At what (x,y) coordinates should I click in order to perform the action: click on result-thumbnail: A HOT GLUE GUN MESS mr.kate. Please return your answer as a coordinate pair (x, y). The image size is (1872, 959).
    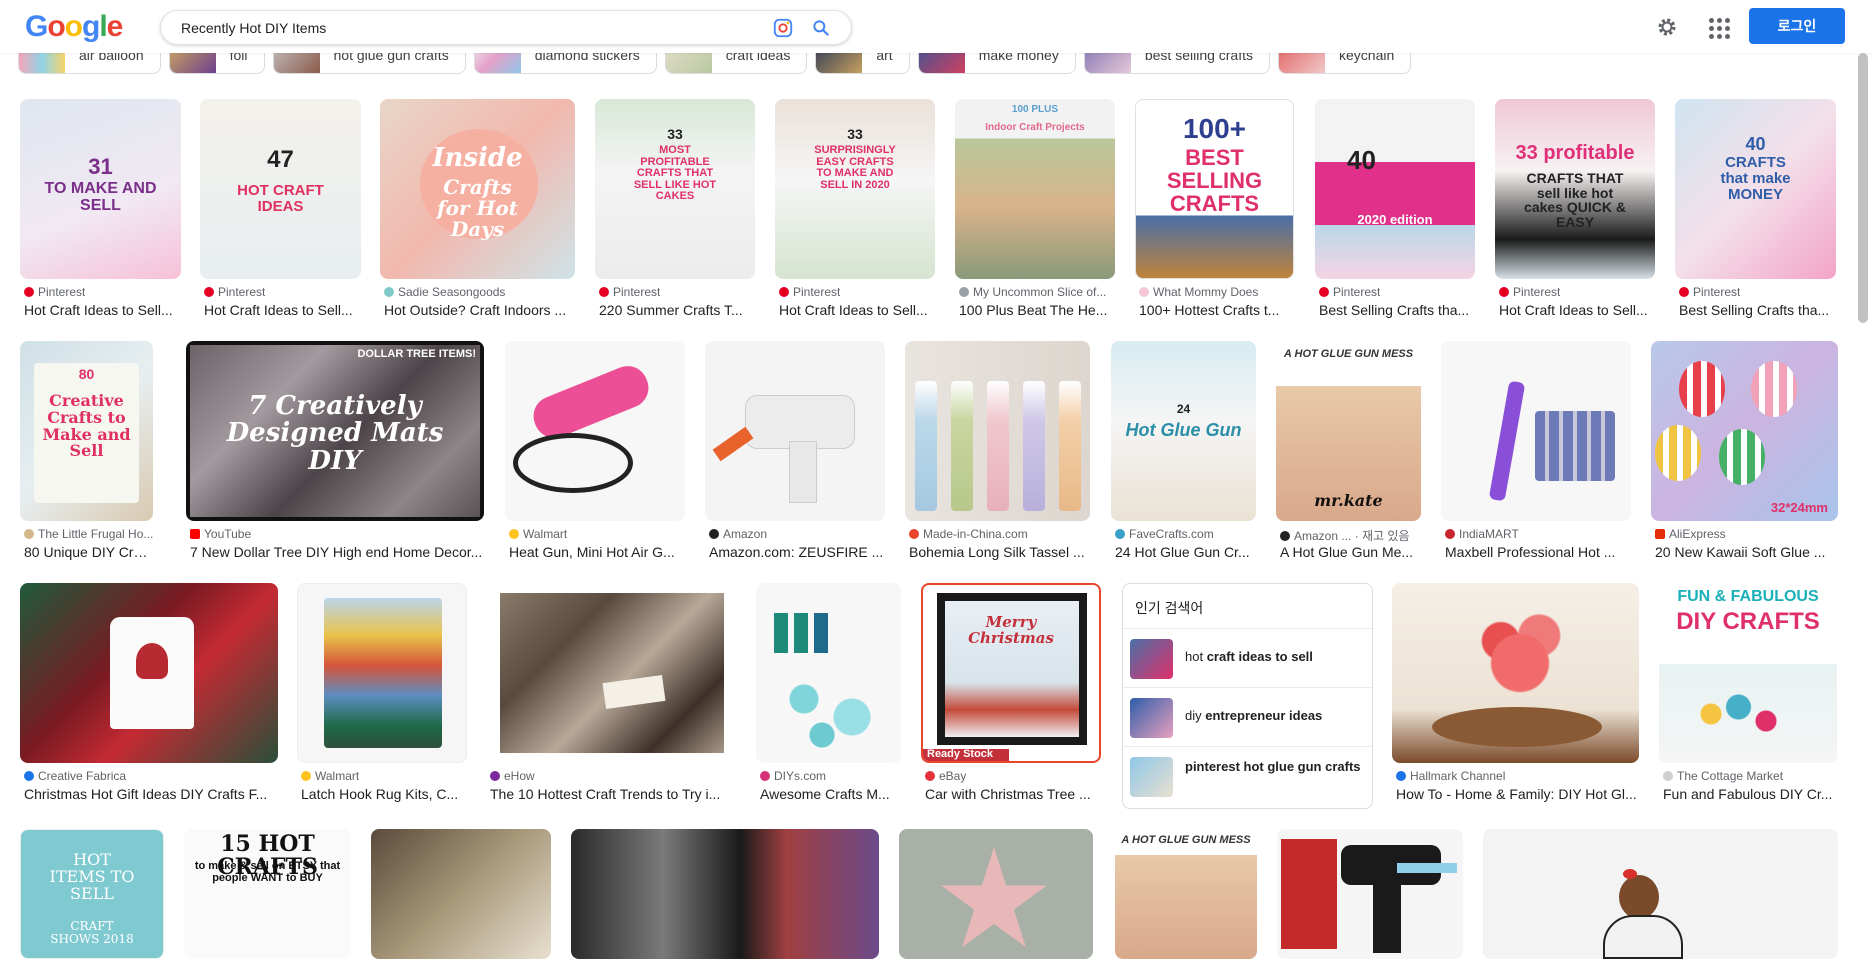
    Looking at the image, I should click on (1348, 431).